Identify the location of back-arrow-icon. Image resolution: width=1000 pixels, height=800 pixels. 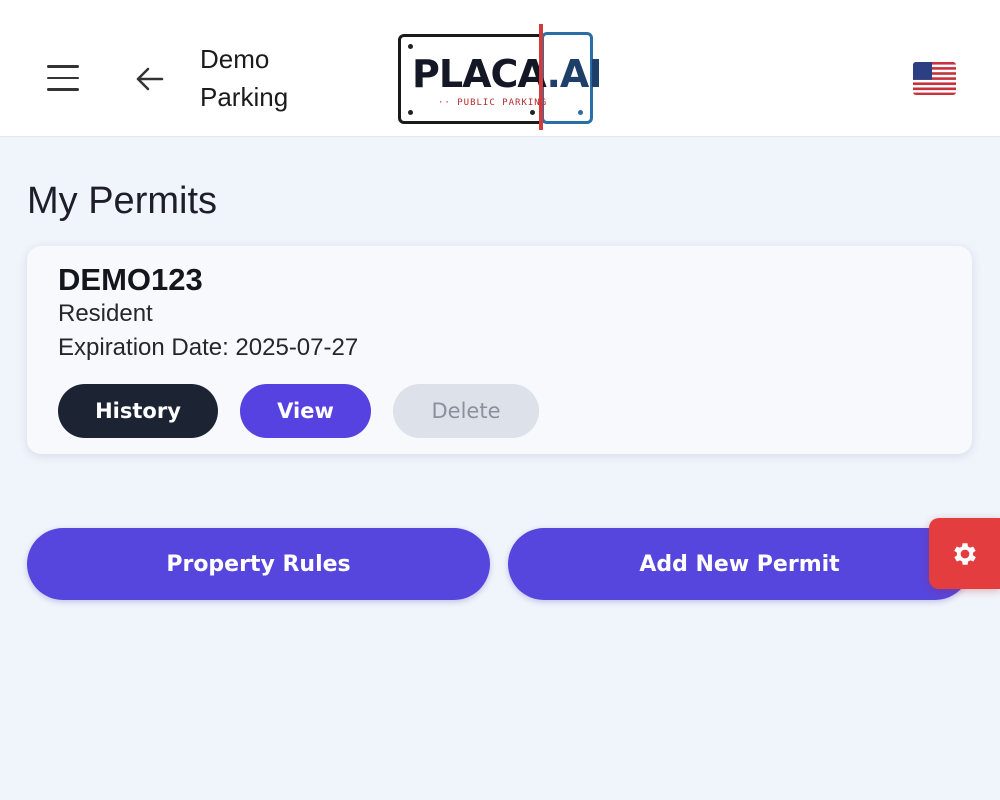
(150, 79).